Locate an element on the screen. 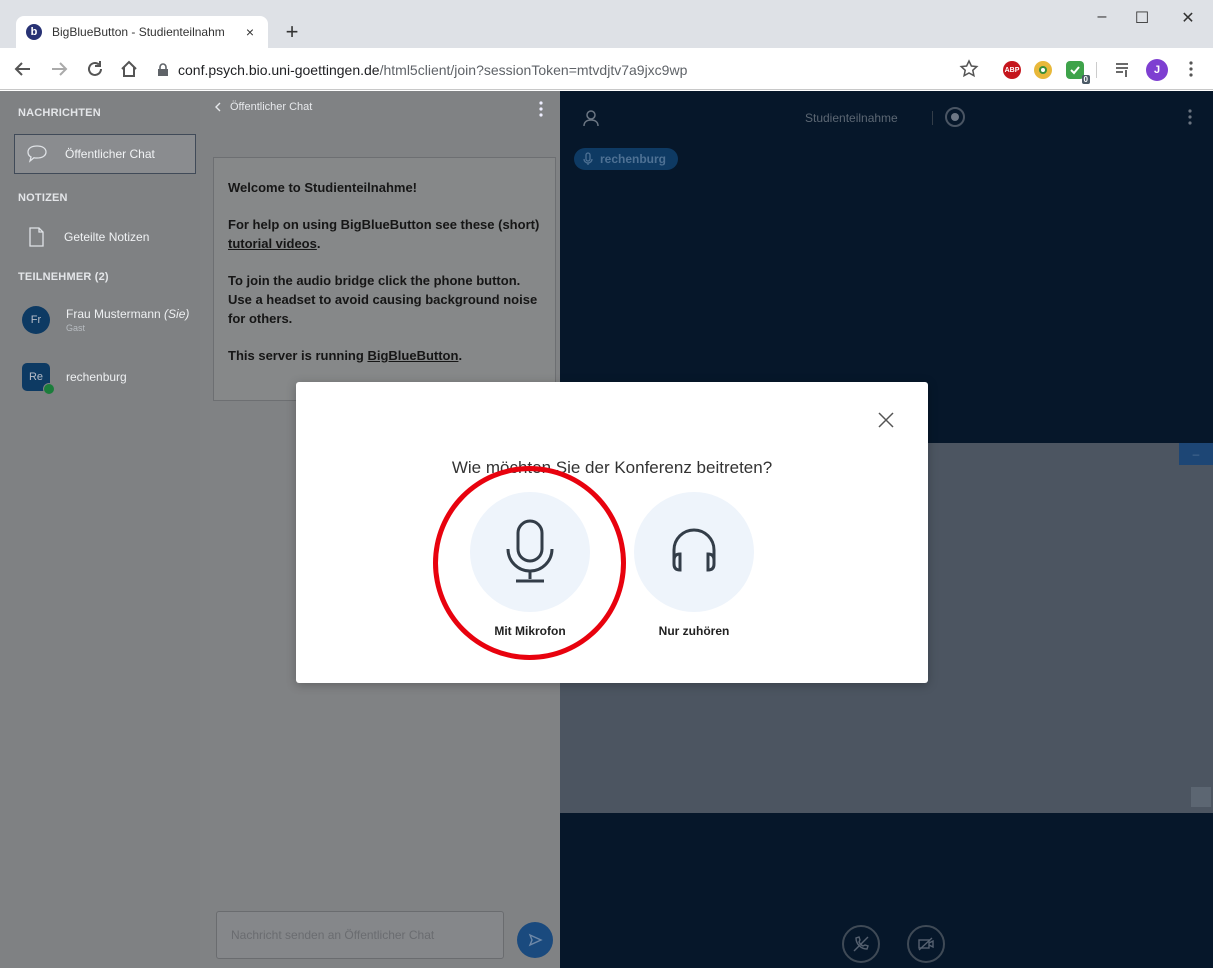 The height and width of the screenshot is (968, 1213). camera-off-icon is located at coordinates (926, 944).